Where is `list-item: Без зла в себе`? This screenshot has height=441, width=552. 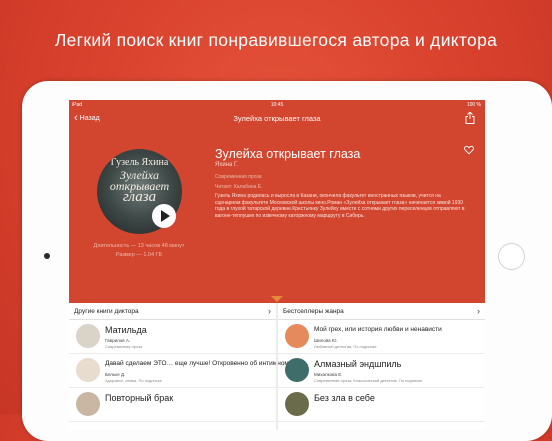 list-item: Без зла в себе is located at coordinates (381, 405).